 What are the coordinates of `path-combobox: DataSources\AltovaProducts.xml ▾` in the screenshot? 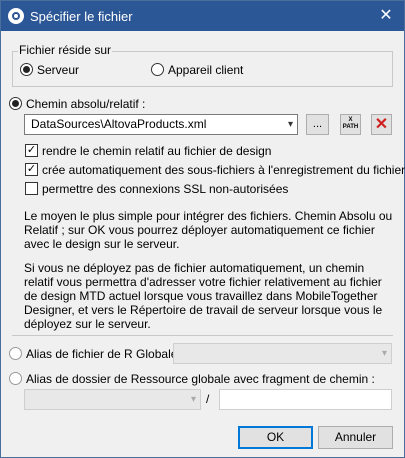 It's located at (161, 124).